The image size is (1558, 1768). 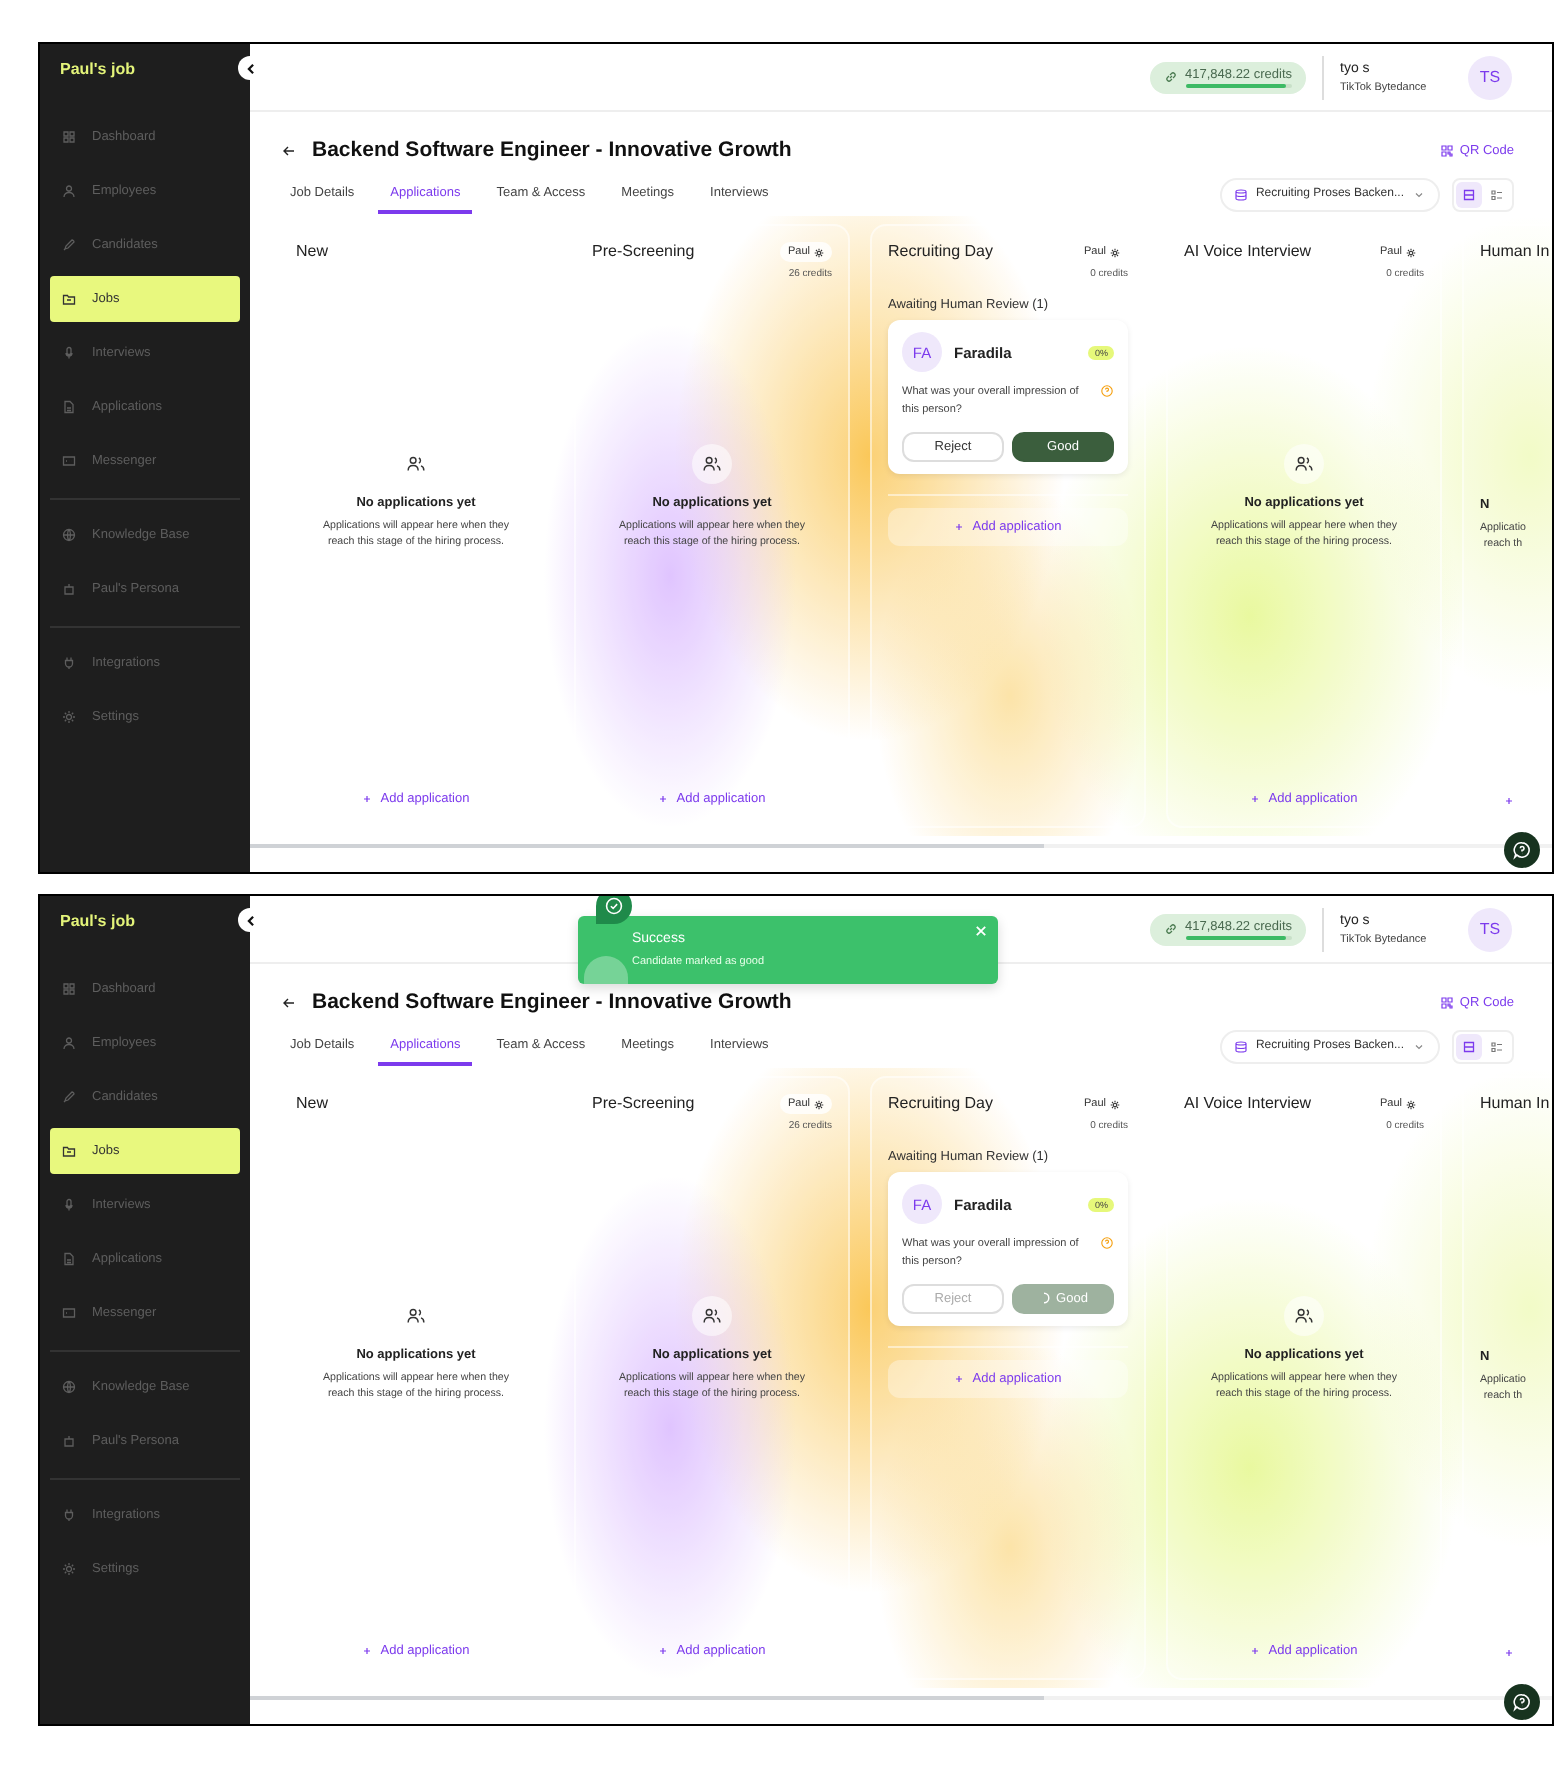 I want to click on close-icon, so click(x=981, y=931).